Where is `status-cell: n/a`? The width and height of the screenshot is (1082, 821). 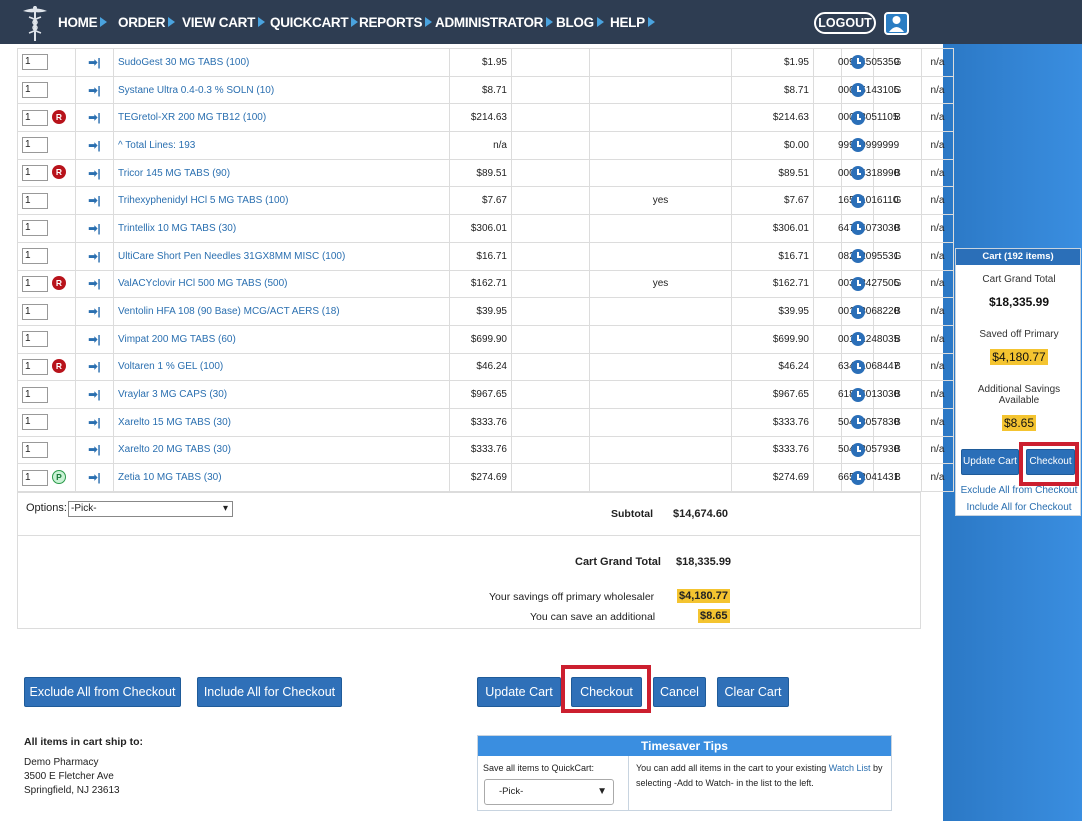 status-cell: n/a is located at coordinates (937, 256).